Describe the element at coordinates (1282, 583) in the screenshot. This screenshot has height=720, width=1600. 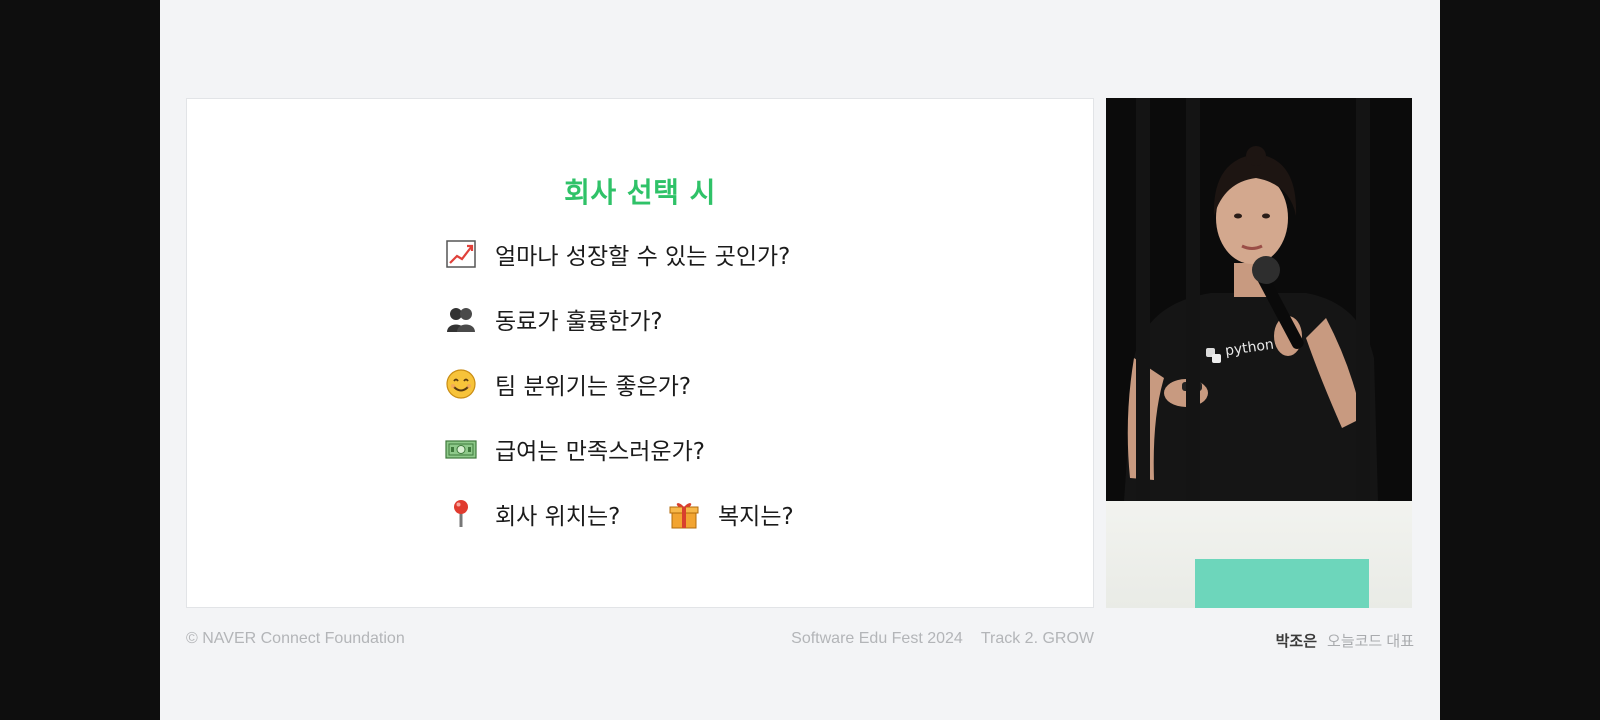
I see `podium-panel` at that location.